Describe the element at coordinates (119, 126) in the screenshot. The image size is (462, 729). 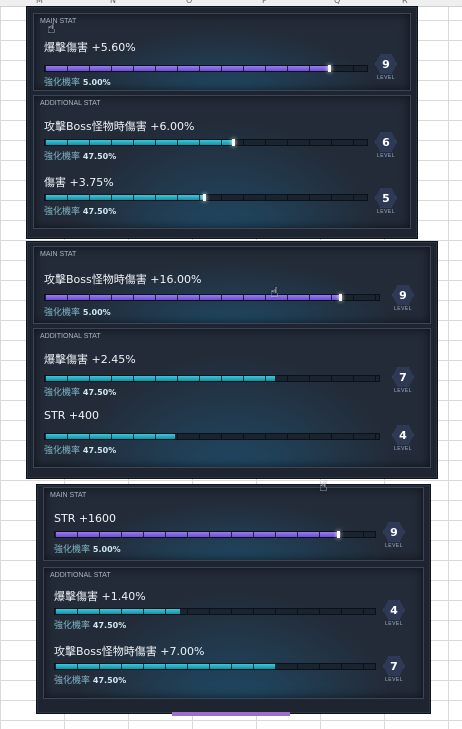
I see `stat-name: 攻擊Boss怪物時傷害 +6.00%` at that location.